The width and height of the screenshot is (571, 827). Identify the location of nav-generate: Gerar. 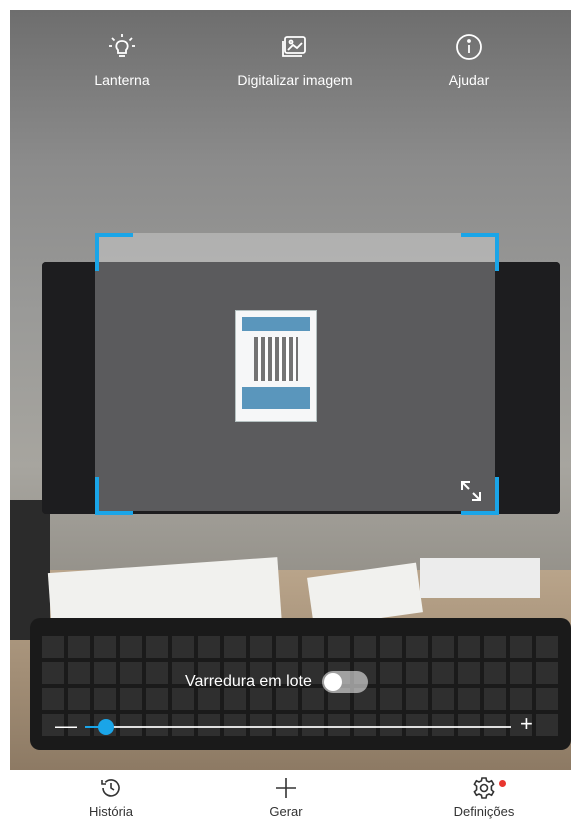
(286, 797).